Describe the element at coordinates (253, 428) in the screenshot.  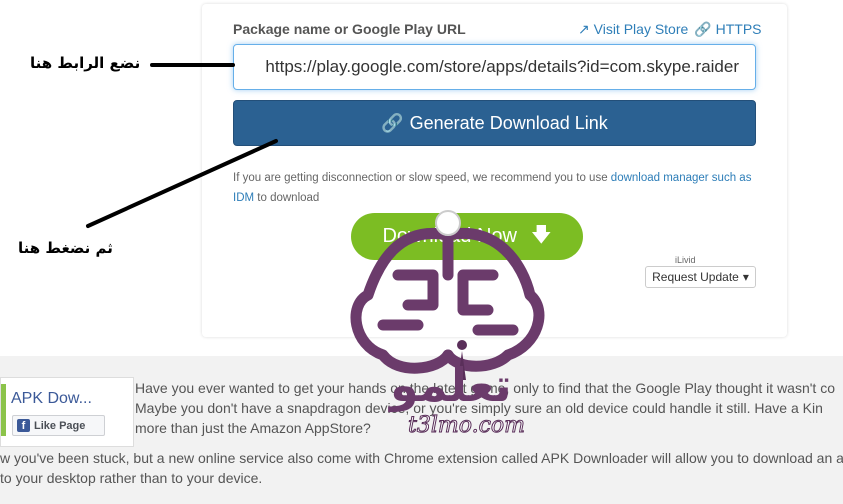
I see `article-line: more than just the Amazon AppStore?` at that location.